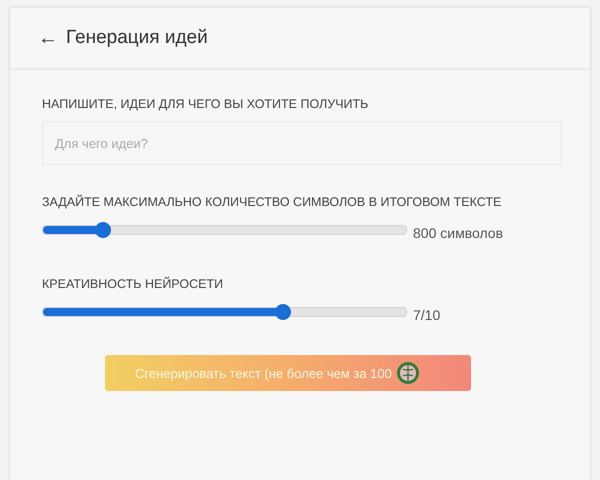 This screenshot has height=480, width=600. I want to click on field-label: НАПИШИТЕ, ИДЕИ ДЛЯ ЧЕГО ВЫ ХОТИТЕ ПОЛУЧИТЬ, so click(206, 104).